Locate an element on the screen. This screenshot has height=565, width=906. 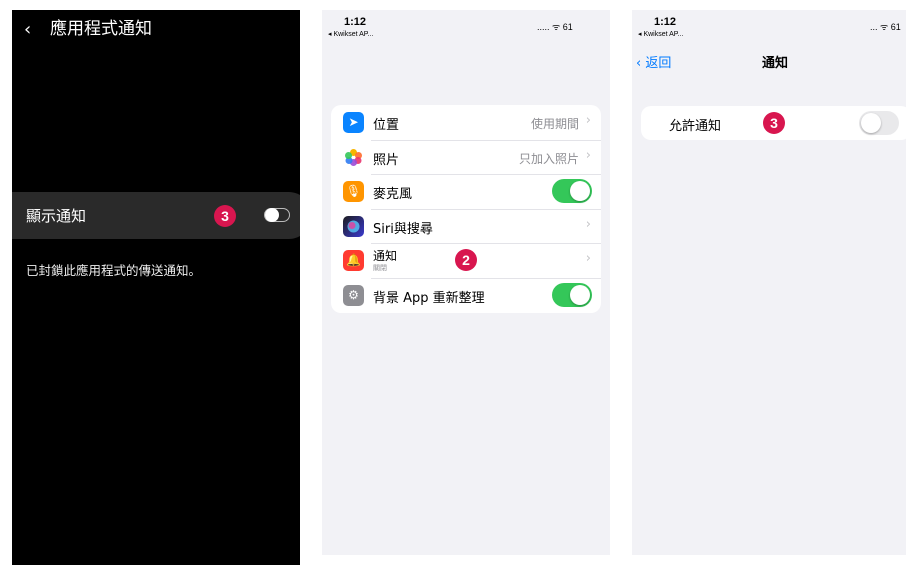
siri-icon is located at coordinates (353, 226).